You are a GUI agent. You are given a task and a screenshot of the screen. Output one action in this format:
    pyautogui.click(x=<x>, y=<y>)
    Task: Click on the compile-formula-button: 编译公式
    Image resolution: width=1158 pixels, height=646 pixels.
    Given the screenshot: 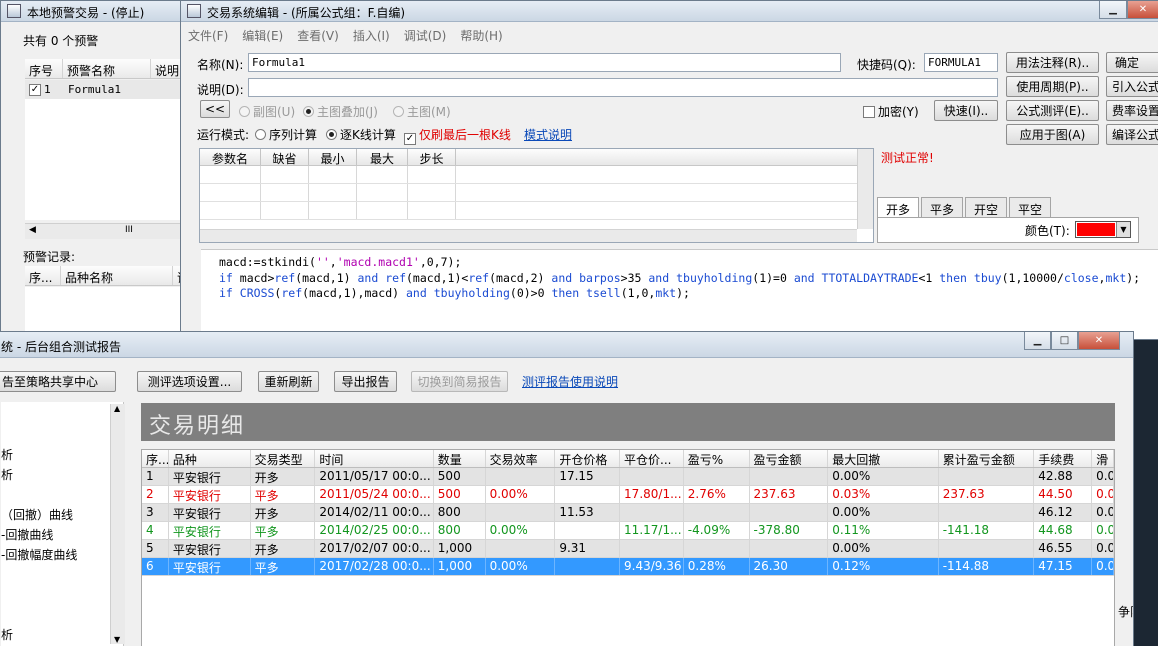 What is the action you would take?
    pyautogui.click(x=1132, y=134)
    